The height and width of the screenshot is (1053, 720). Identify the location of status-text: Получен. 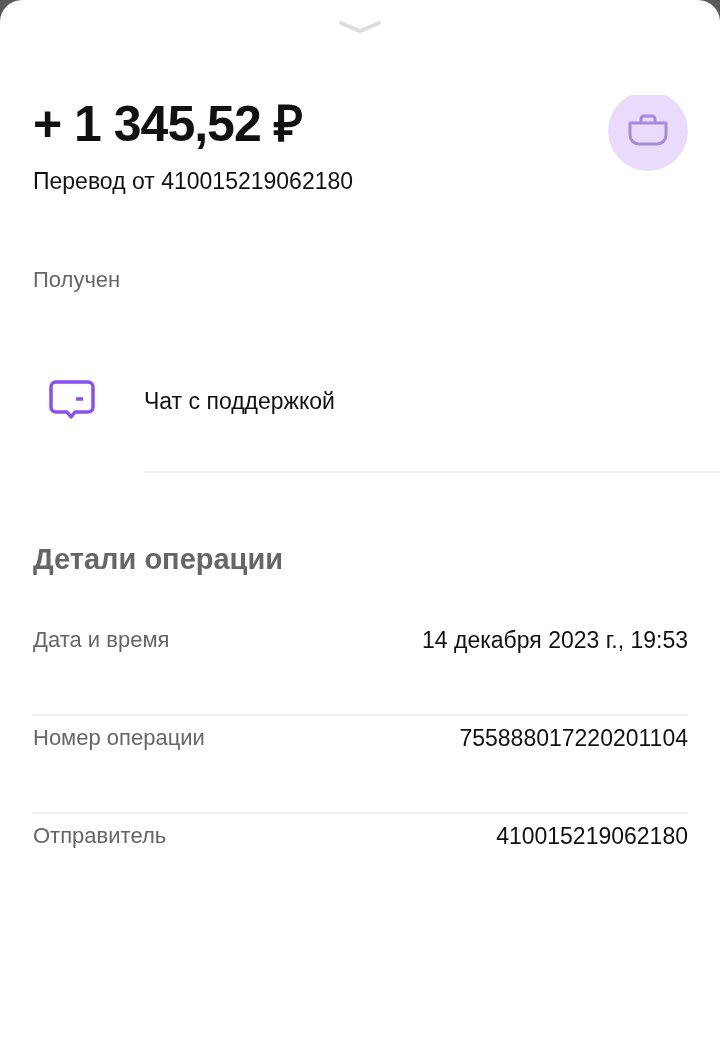
(77, 279).